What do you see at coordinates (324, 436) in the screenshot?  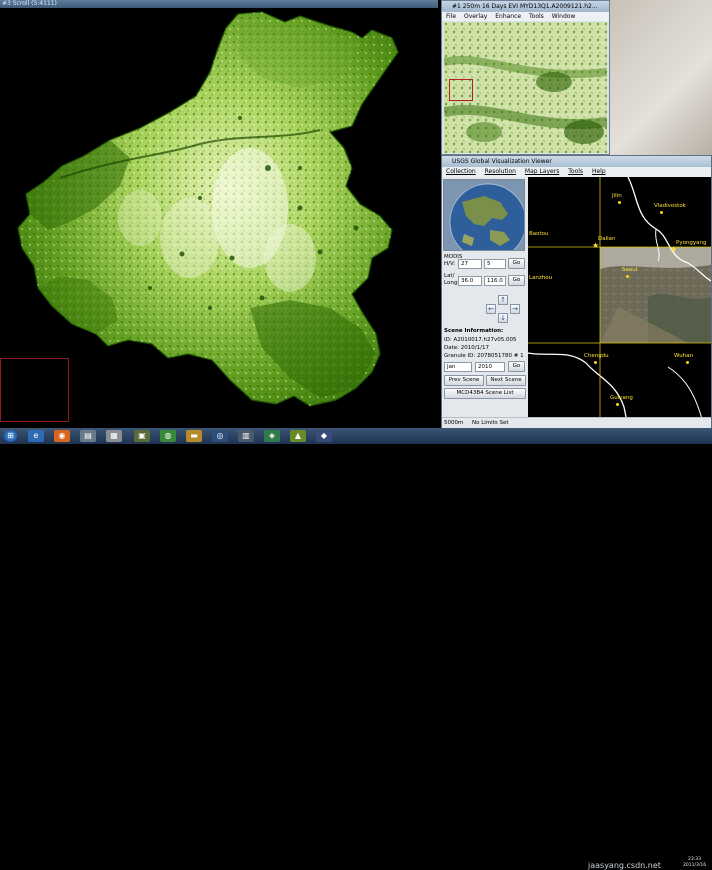 I see `taskbar-app-icon: ◆` at bounding box center [324, 436].